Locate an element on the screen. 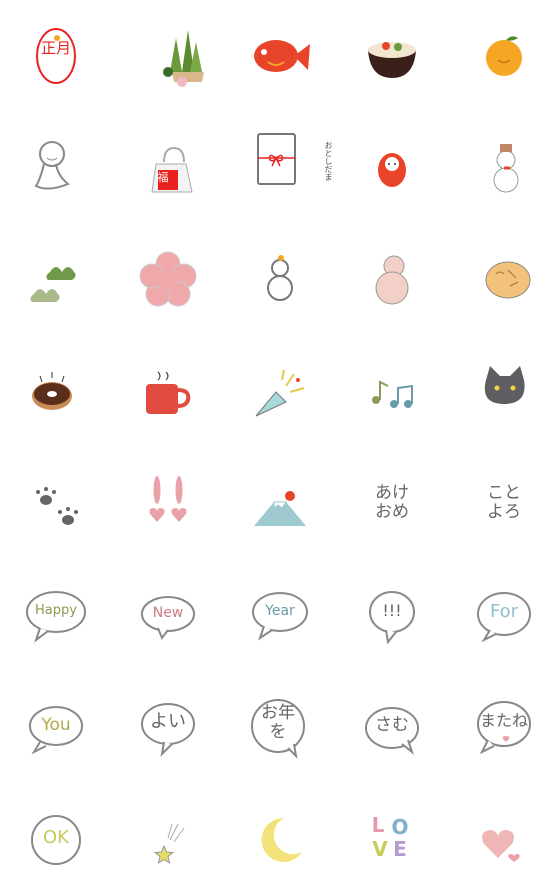 Image resolution: width=560 pixels, height=896 pixels. gourd-icon is located at coordinates (392, 280).